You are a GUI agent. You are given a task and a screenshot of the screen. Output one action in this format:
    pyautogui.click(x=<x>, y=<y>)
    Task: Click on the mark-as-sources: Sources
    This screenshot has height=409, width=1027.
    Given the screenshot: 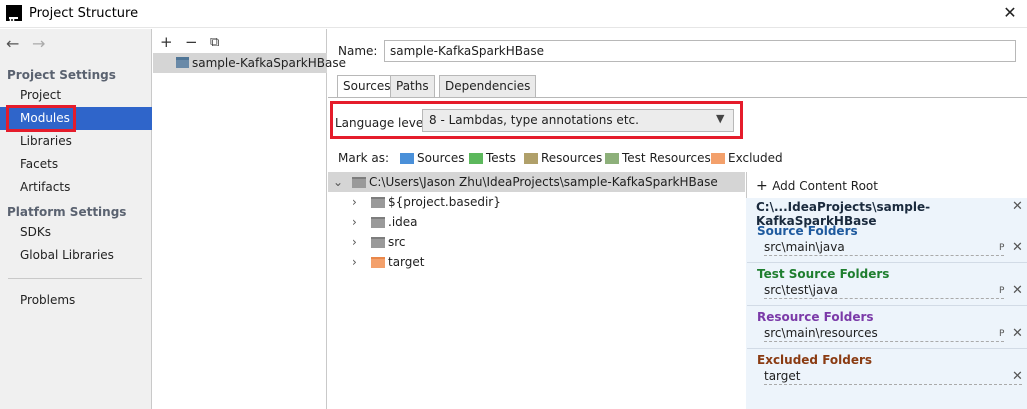 What is the action you would take?
    pyautogui.click(x=440, y=158)
    